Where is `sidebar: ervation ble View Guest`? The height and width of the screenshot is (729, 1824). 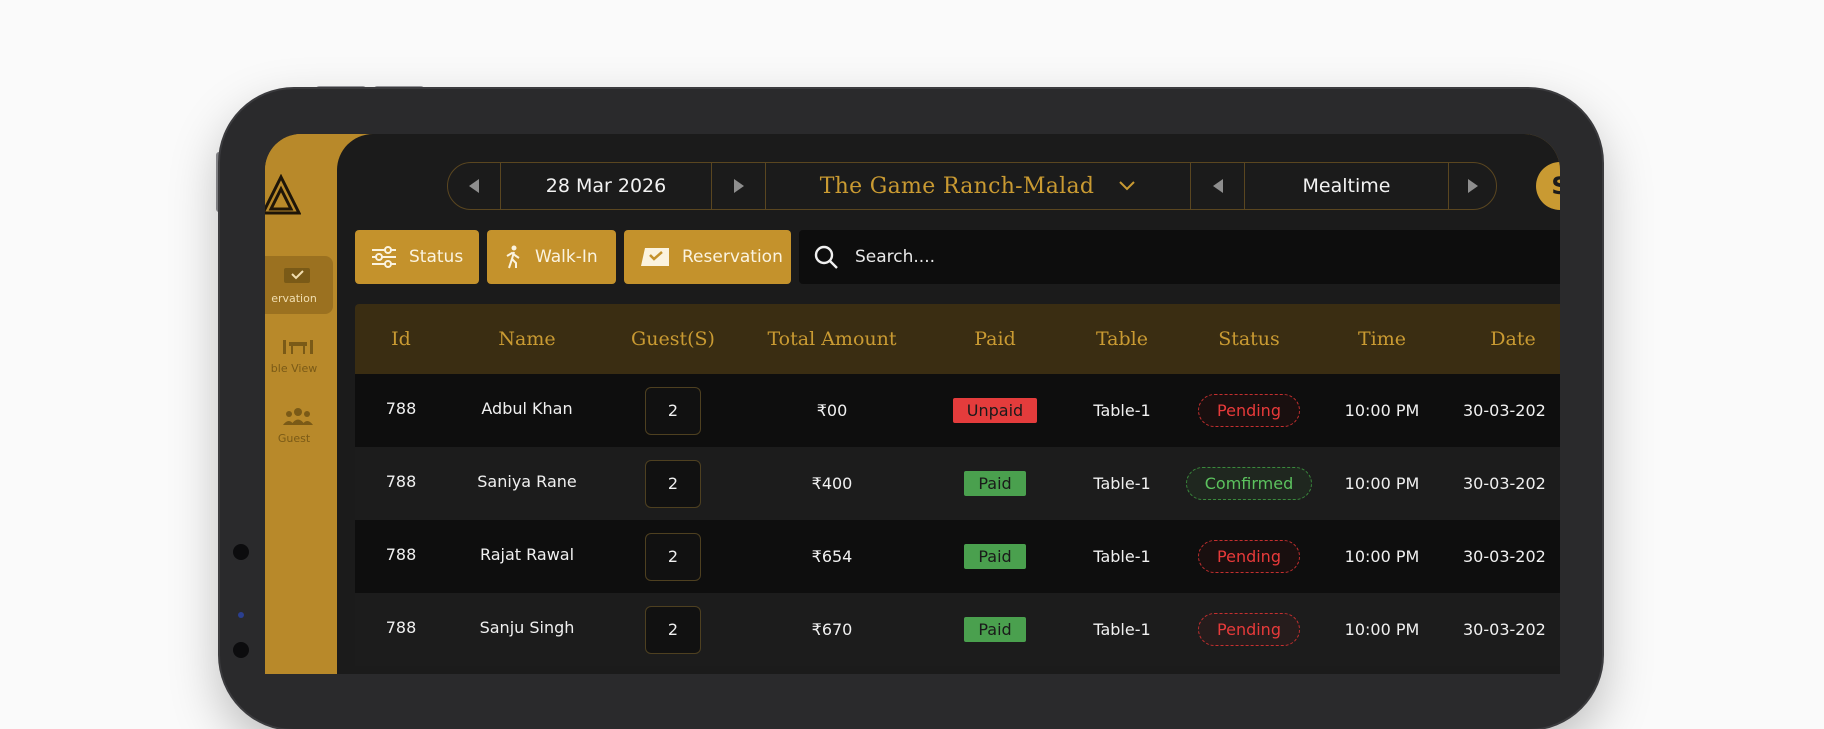
sidebar: ervation ble View Guest is located at coordinates (301, 404).